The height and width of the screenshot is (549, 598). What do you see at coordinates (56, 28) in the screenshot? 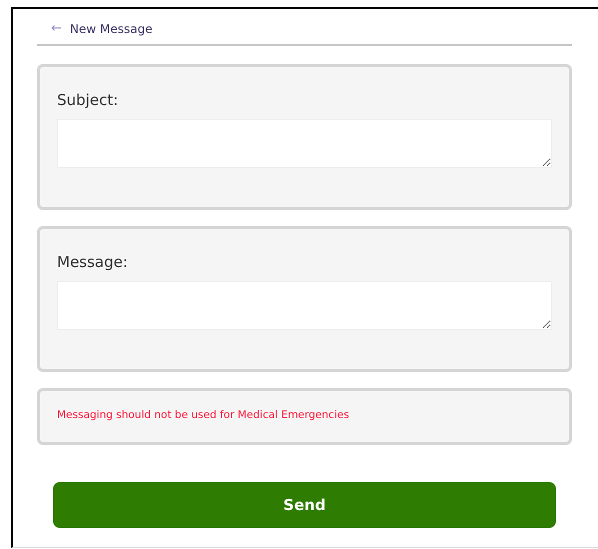
I see `back-arrow-icon: ←` at bounding box center [56, 28].